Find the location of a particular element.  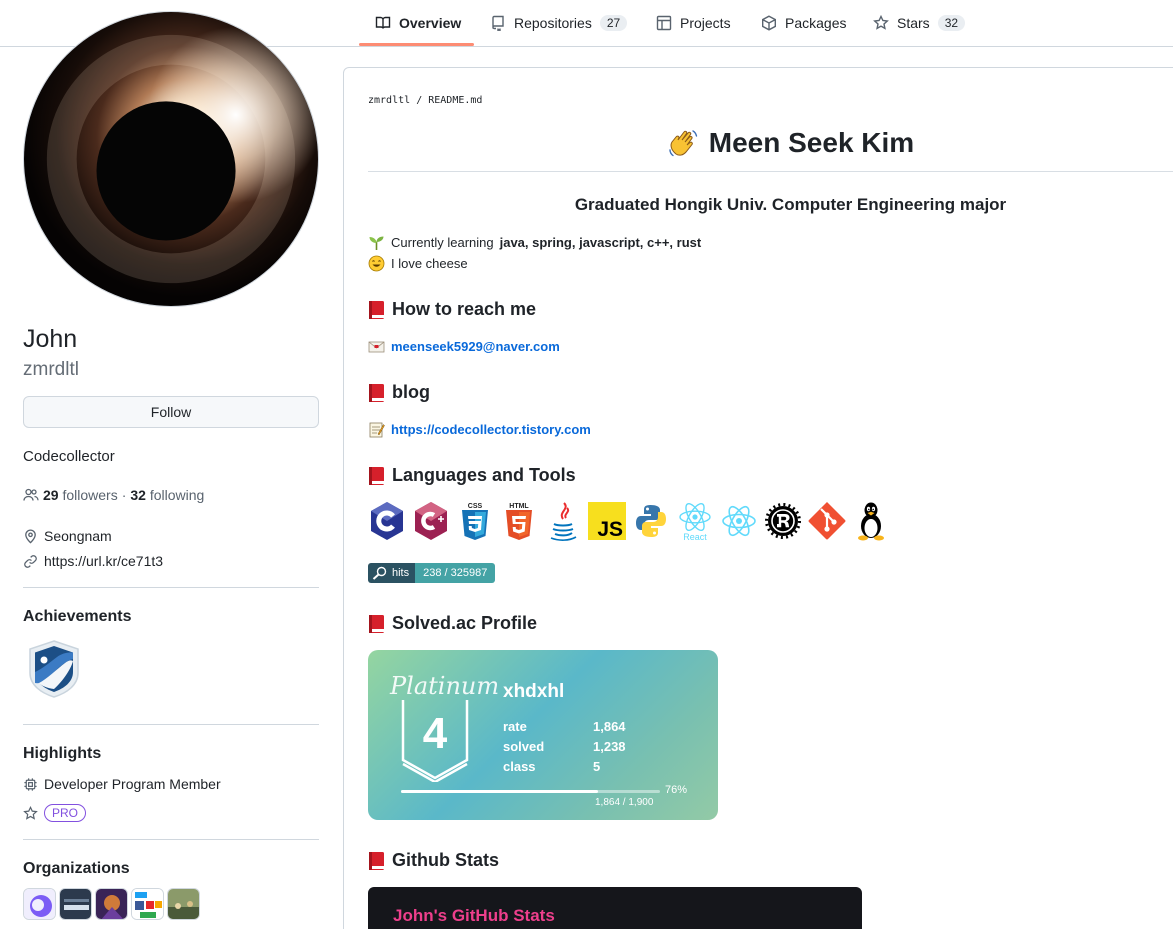

rust-logo is located at coordinates (783, 521).